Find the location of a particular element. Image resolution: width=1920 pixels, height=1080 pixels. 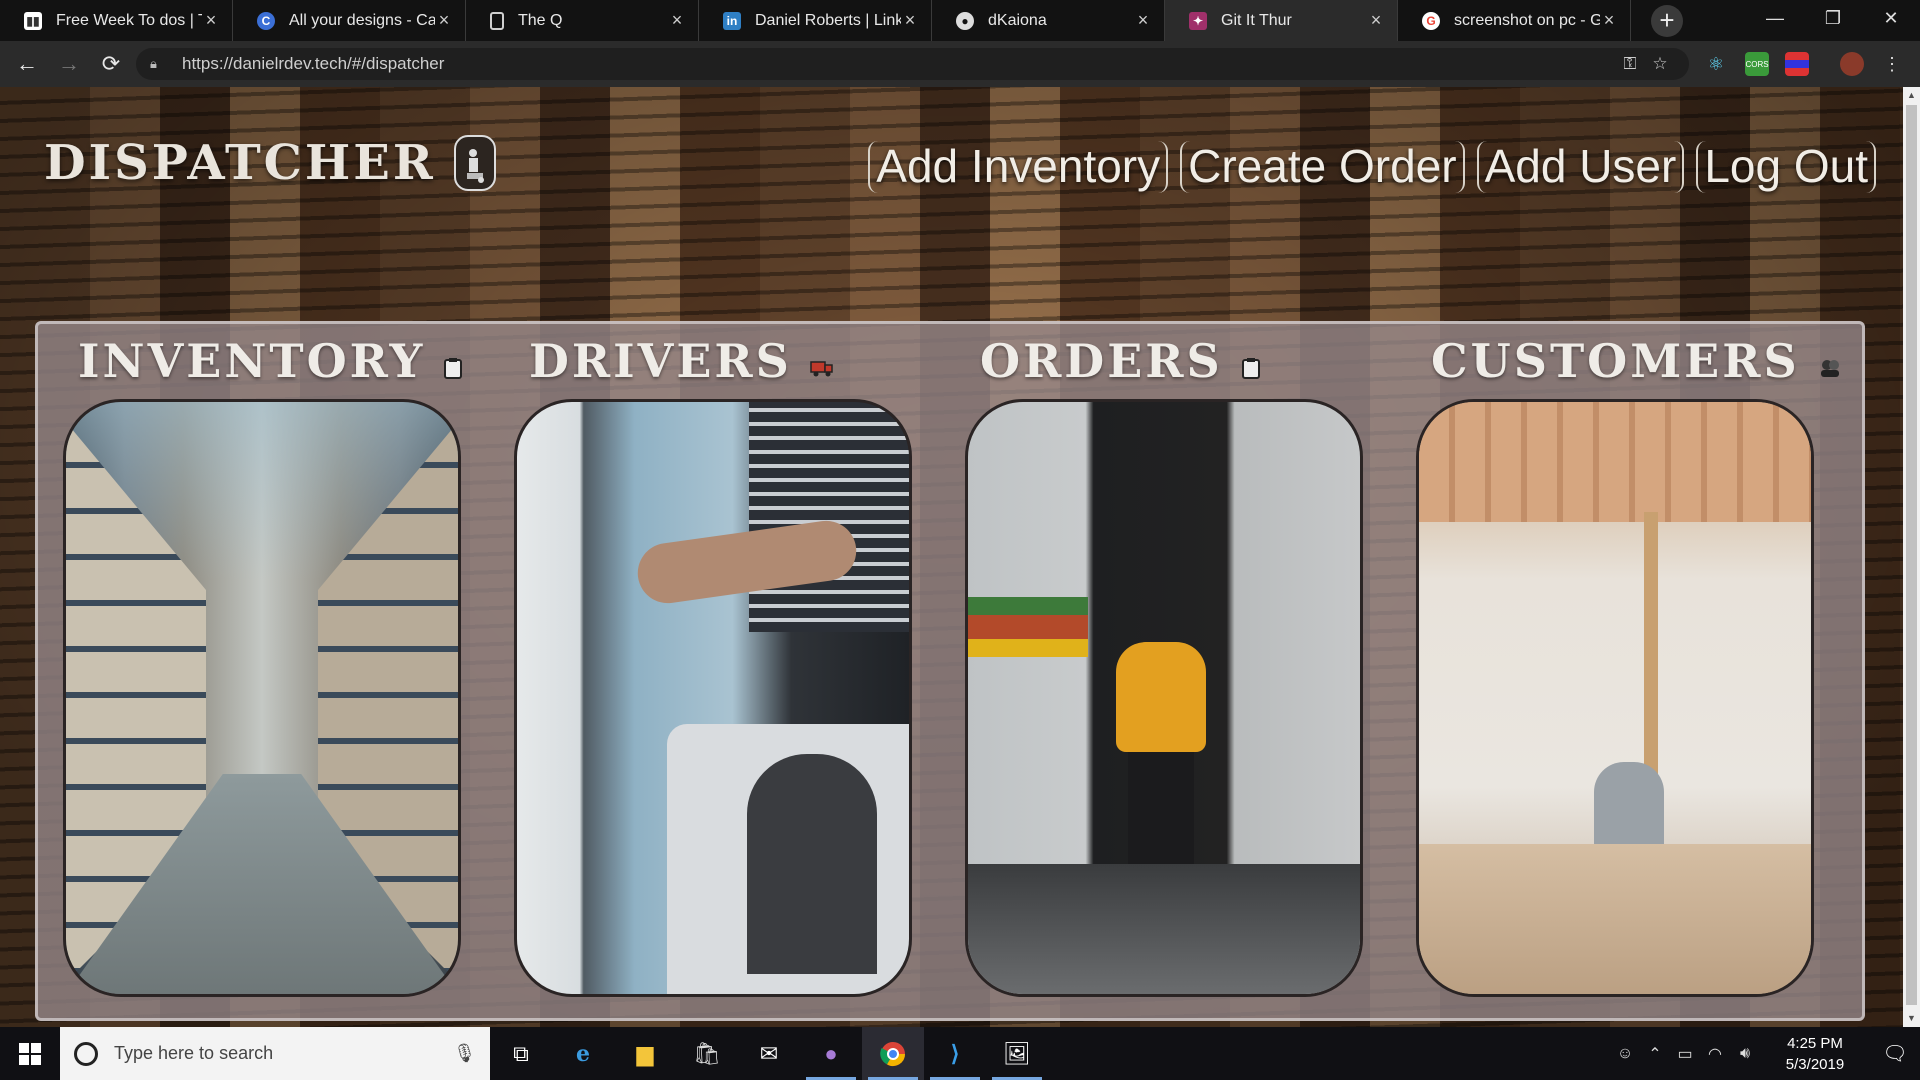

users-icon is located at coordinates (1829, 368).